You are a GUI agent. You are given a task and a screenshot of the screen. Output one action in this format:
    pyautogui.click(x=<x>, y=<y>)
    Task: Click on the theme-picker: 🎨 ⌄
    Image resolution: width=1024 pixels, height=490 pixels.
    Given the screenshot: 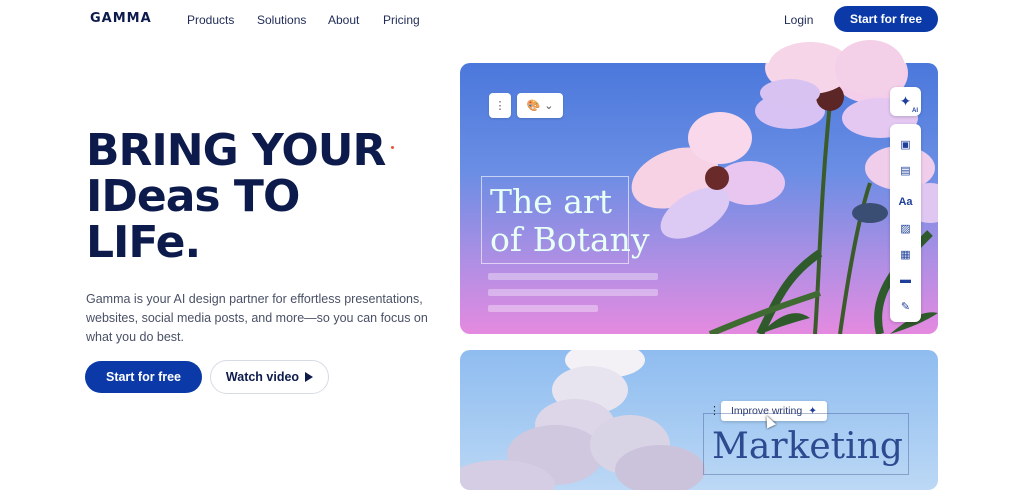 What is the action you would take?
    pyautogui.click(x=540, y=105)
    